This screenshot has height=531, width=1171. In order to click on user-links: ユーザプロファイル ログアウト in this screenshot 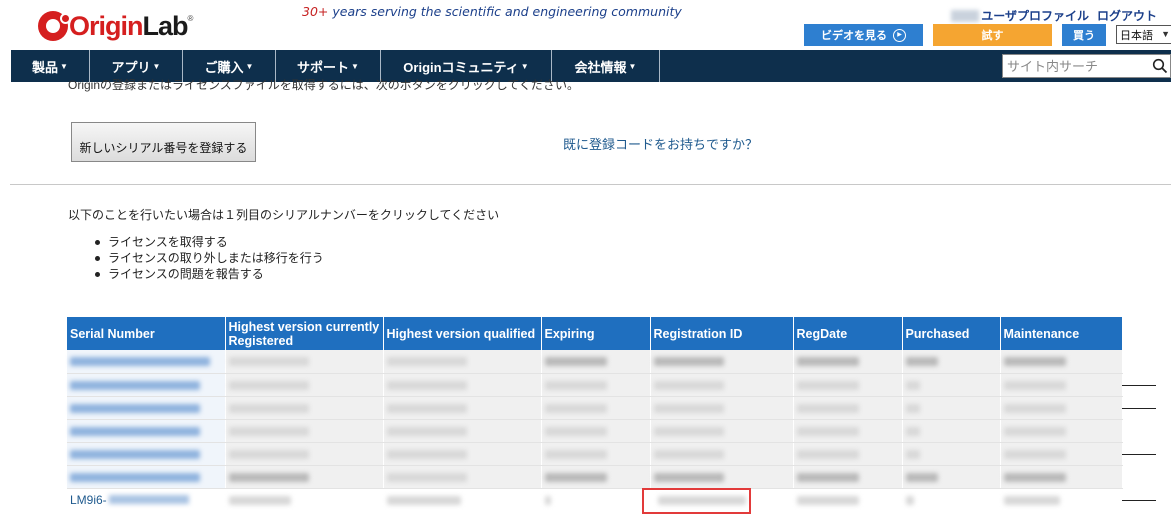, I will do `click(1054, 15)`.